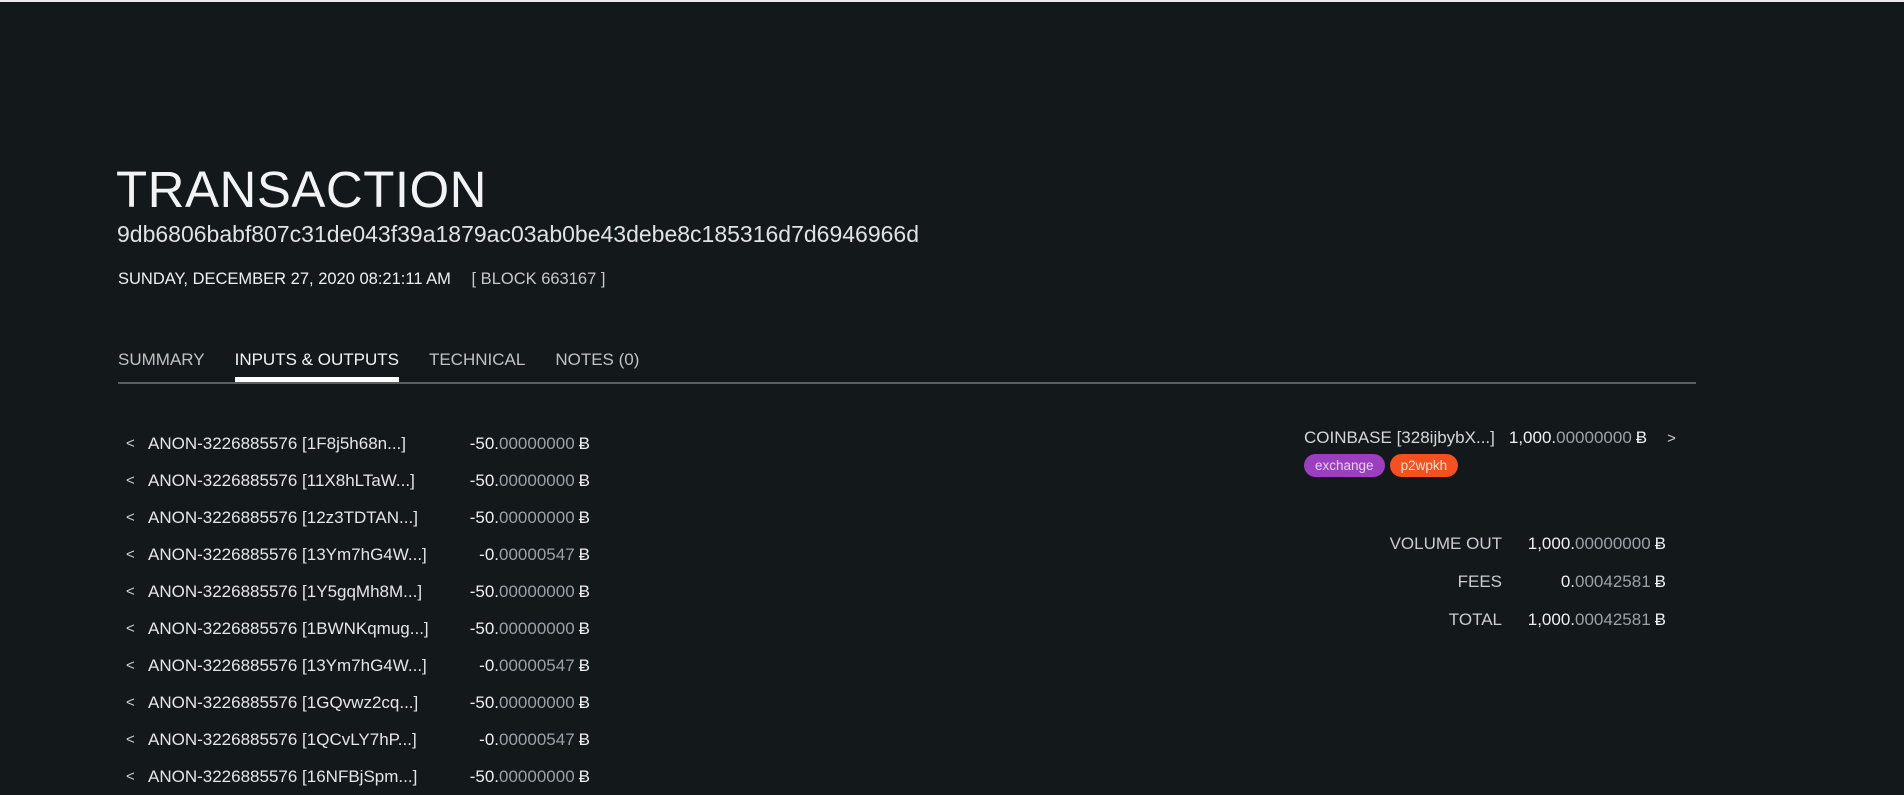  Describe the element at coordinates (1344, 465) in the screenshot. I see `tag-exchange: exchange` at that location.